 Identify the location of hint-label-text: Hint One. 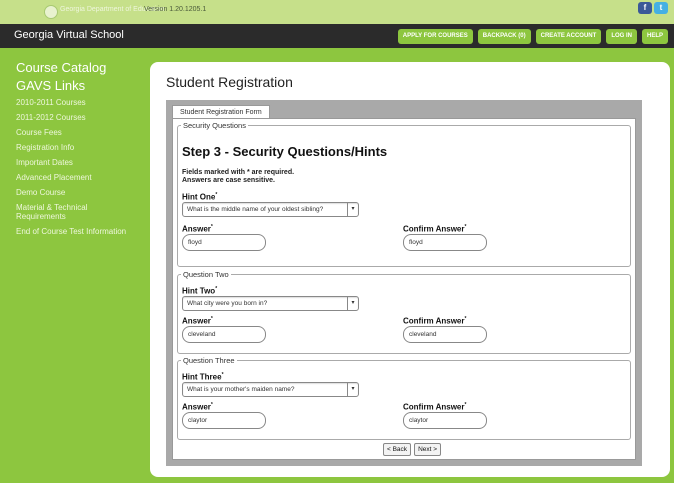
(199, 197).